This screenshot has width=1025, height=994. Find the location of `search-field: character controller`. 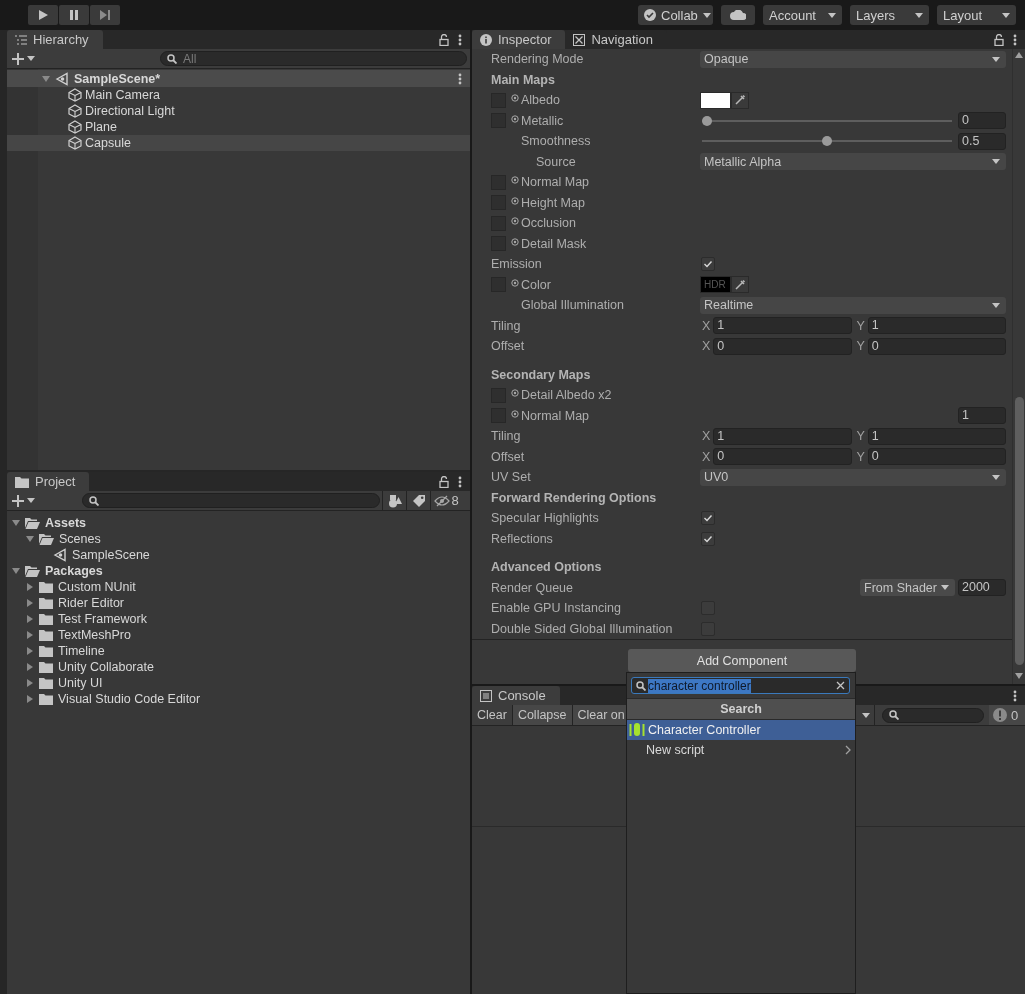

search-field: character controller is located at coordinates (740, 685).